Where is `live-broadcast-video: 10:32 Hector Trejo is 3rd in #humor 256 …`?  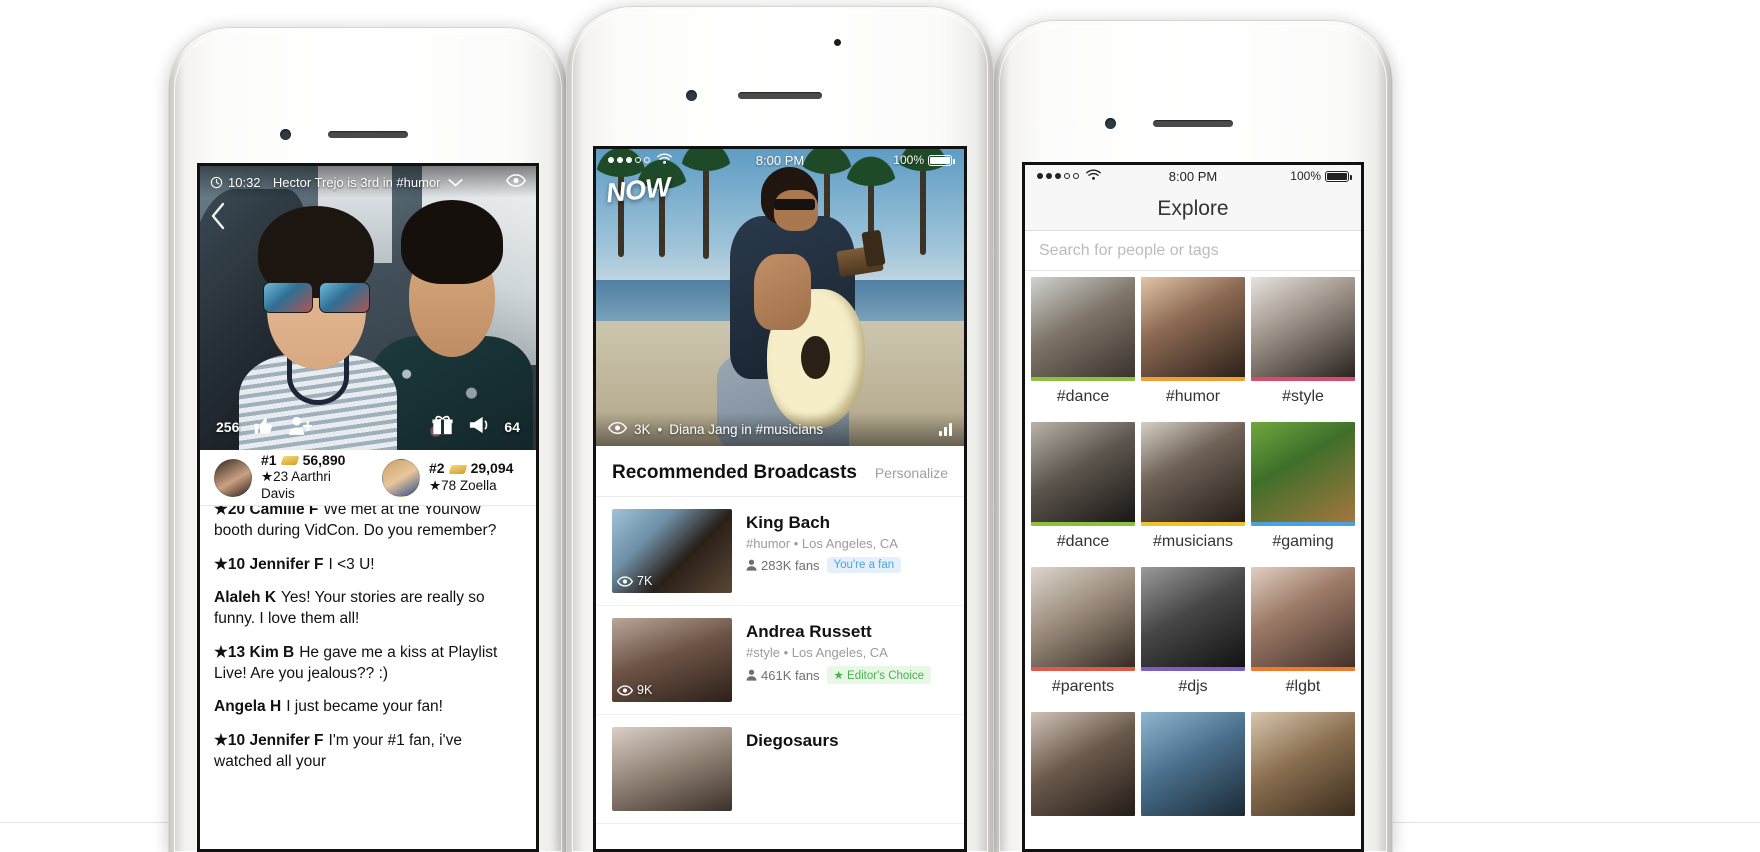 live-broadcast-video: 10:32 Hector Trejo is 3rd in #humor 256 … is located at coordinates (368, 308).